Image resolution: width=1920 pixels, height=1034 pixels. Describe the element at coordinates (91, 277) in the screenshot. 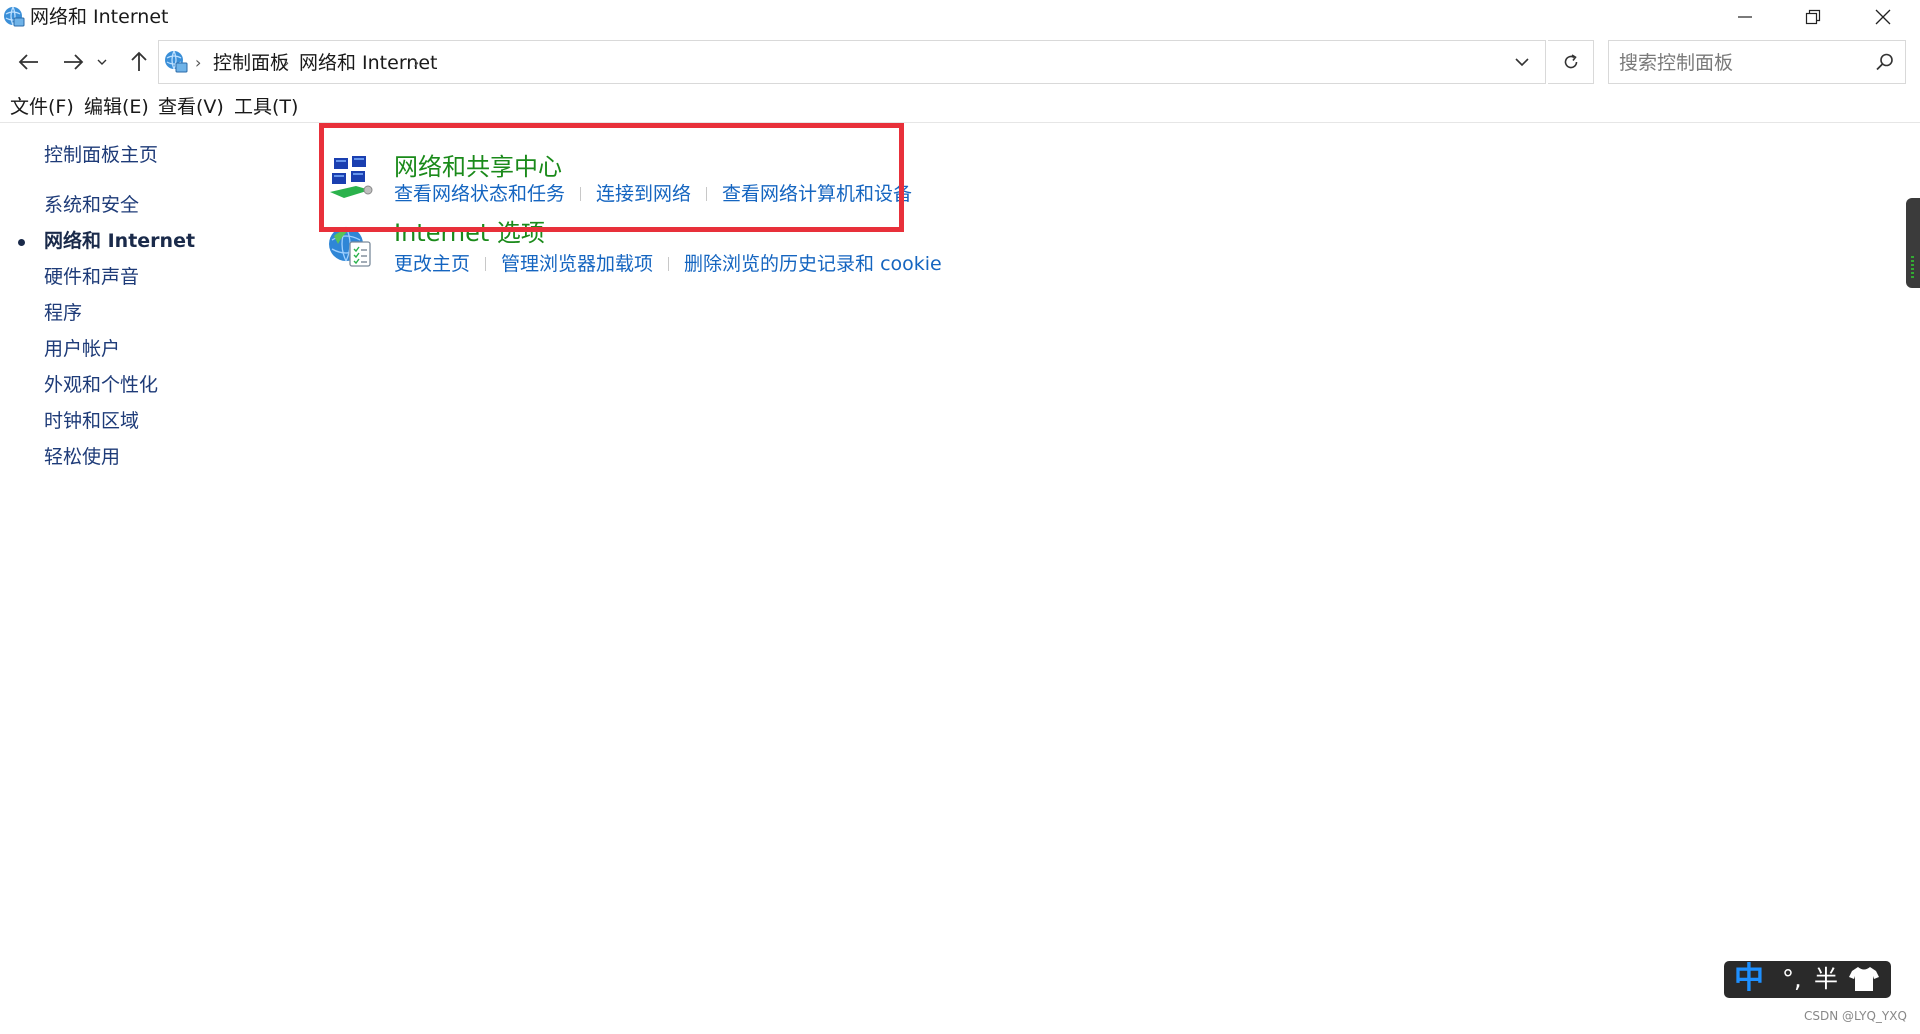

I see `sidebar-item-hardware-sound: 硬件和声音` at that location.